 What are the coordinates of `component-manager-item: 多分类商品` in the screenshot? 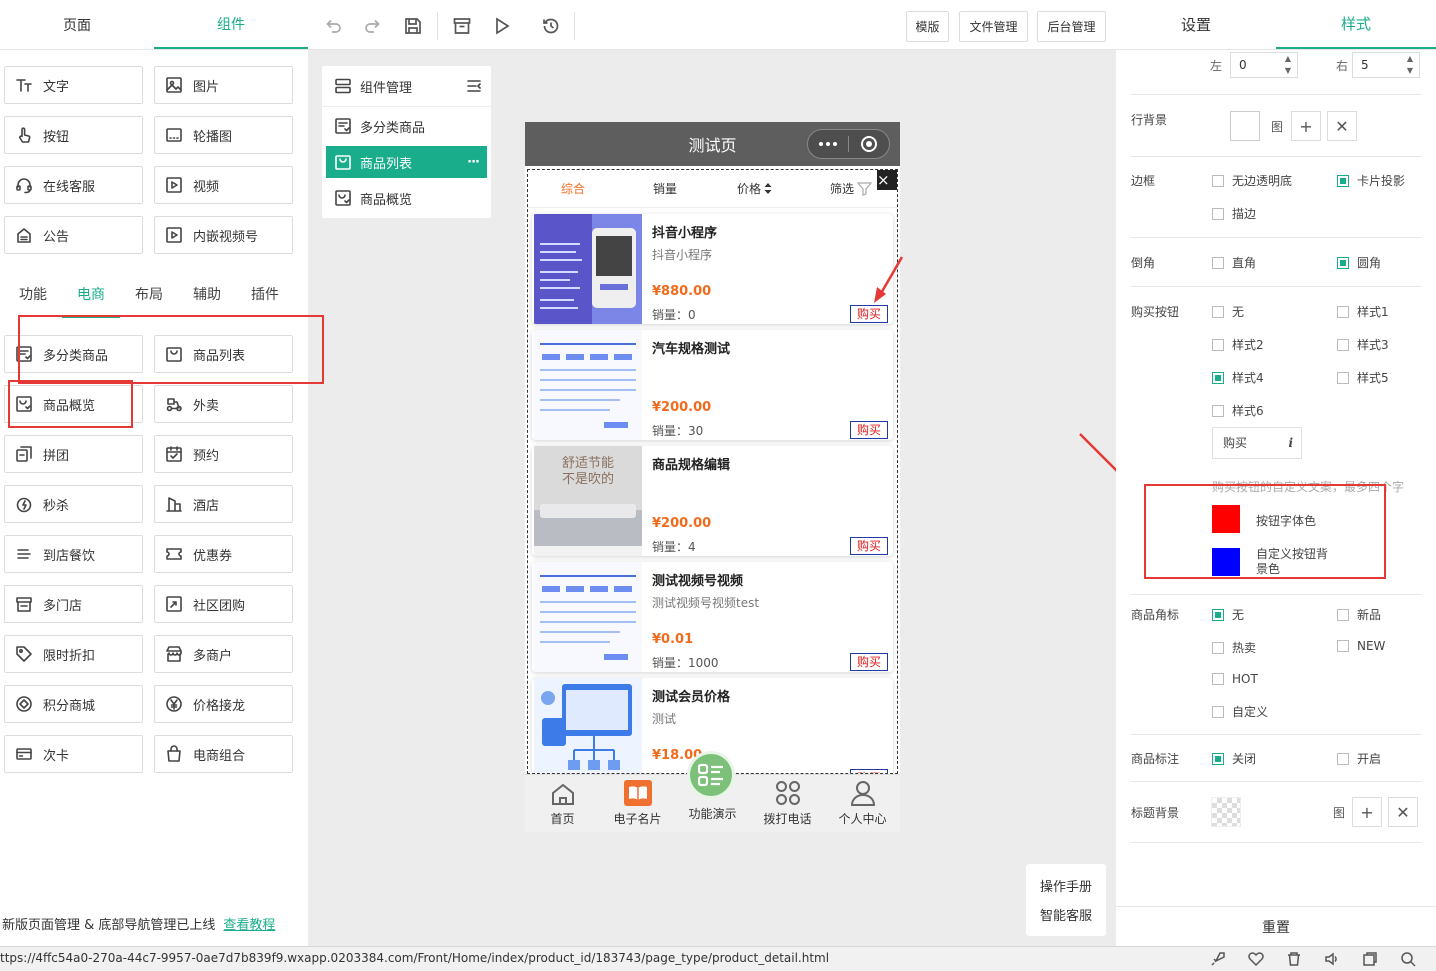 It's located at (406, 126).